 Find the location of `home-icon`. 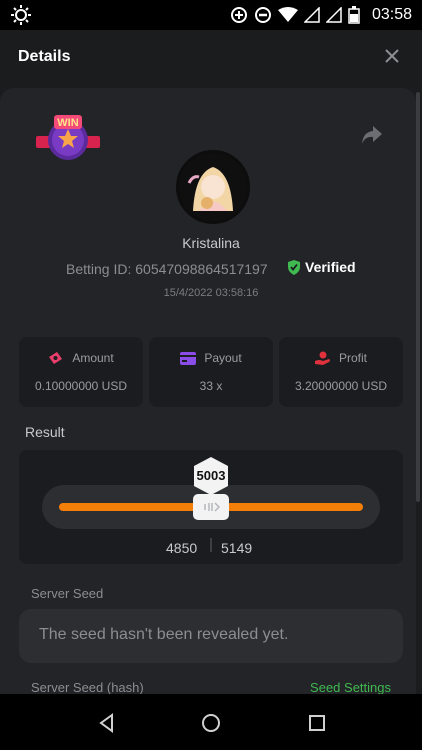

home-icon is located at coordinates (211, 723).